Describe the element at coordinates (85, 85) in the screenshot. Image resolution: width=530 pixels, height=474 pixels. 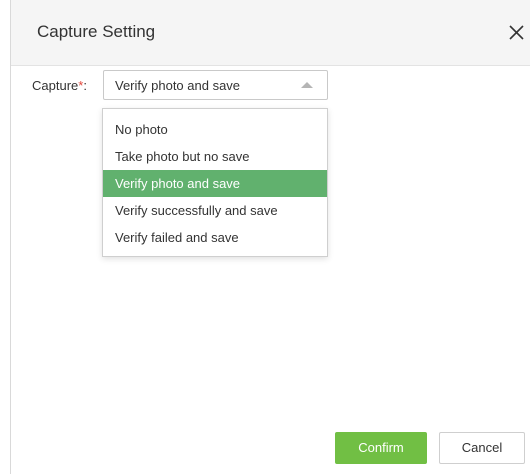
I see `label-colon: :` at that location.